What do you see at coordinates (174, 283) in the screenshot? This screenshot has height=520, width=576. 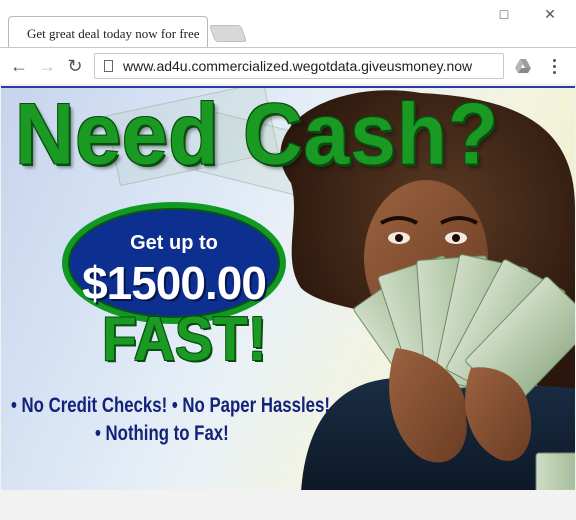 I see `offer-amount: $1500.00` at bounding box center [174, 283].